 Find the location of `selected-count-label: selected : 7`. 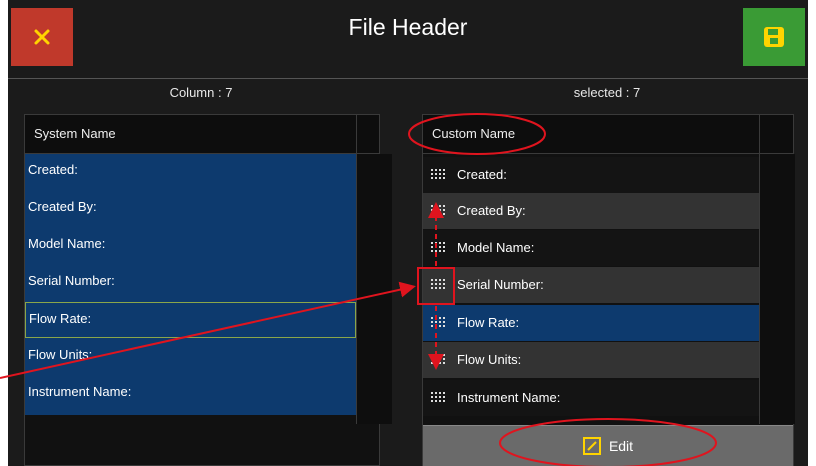

selected-count-label: selected : 7 is located at coordinates (607, 92).